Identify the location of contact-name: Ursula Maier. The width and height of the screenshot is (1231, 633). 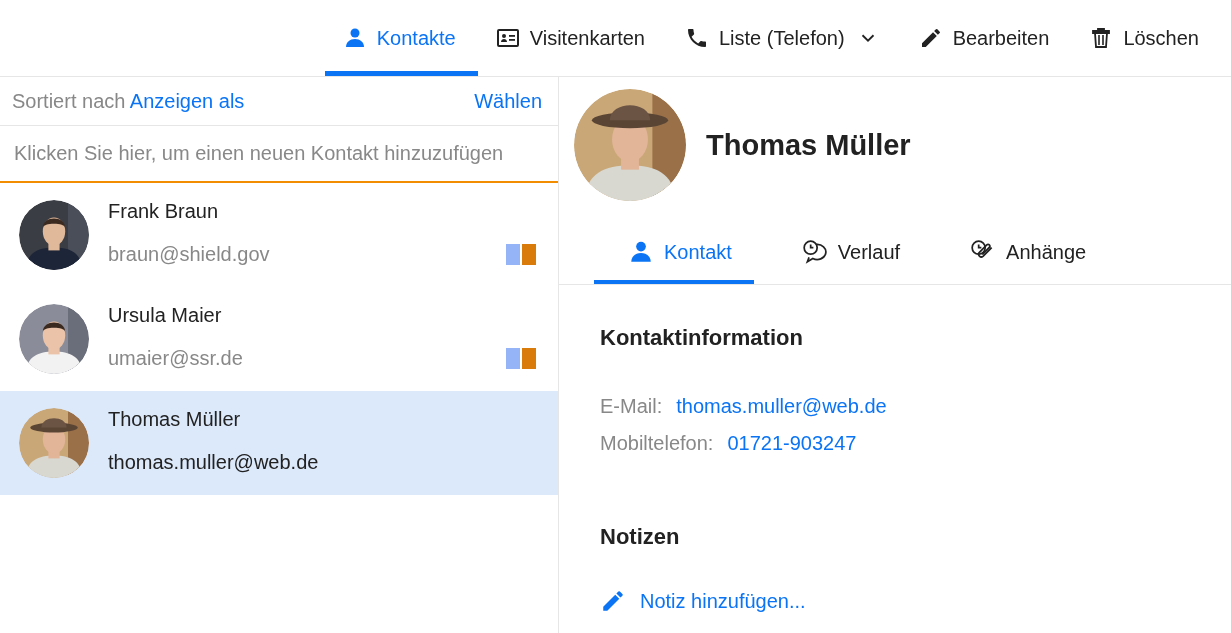
(165, 315).